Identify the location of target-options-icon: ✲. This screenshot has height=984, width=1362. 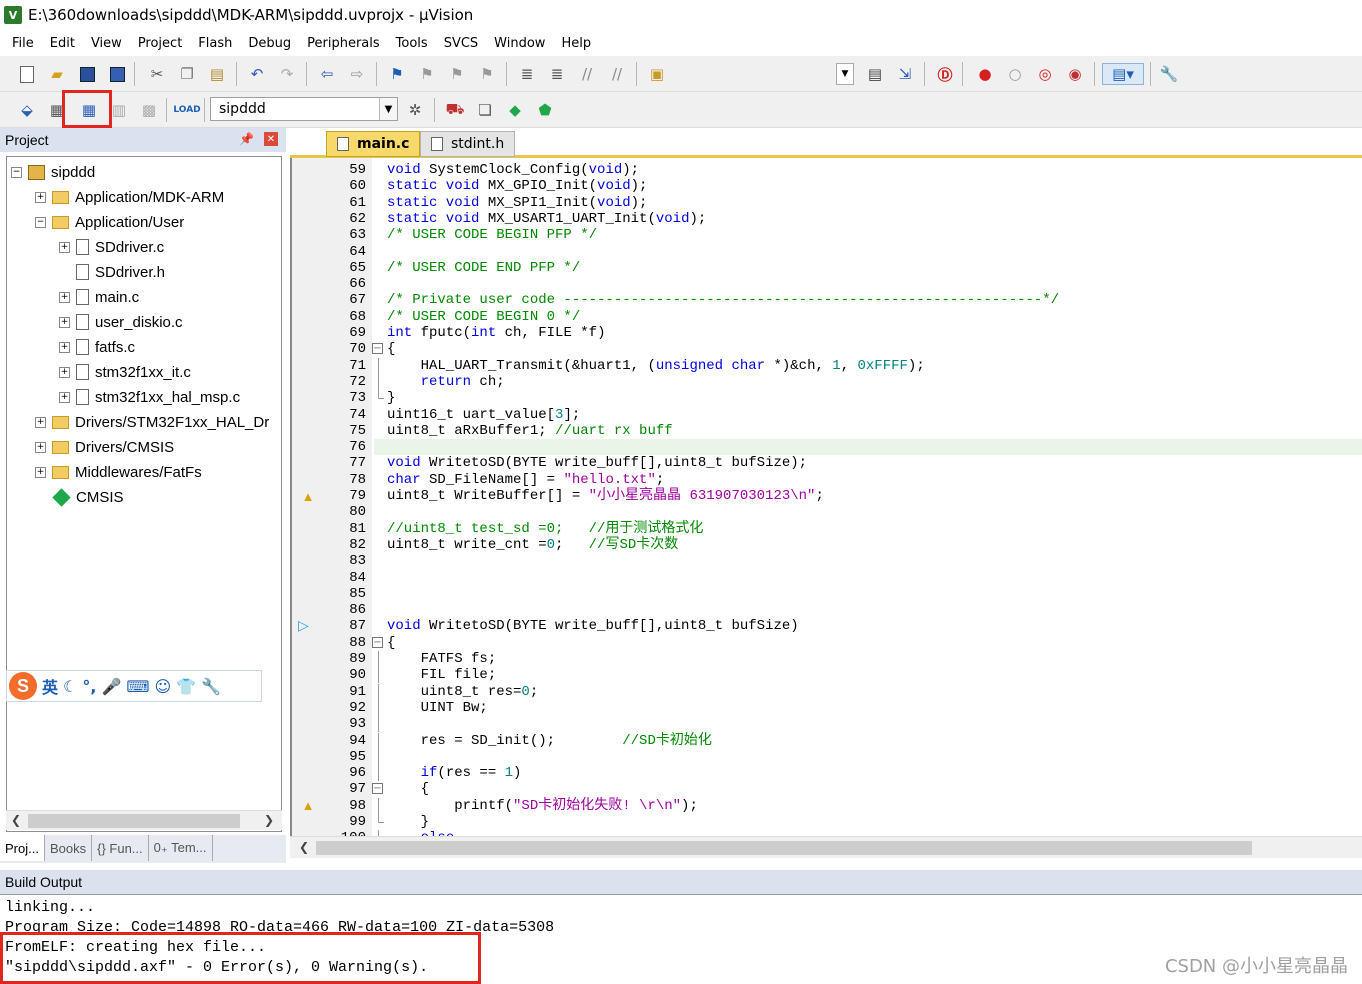
(415, 110).